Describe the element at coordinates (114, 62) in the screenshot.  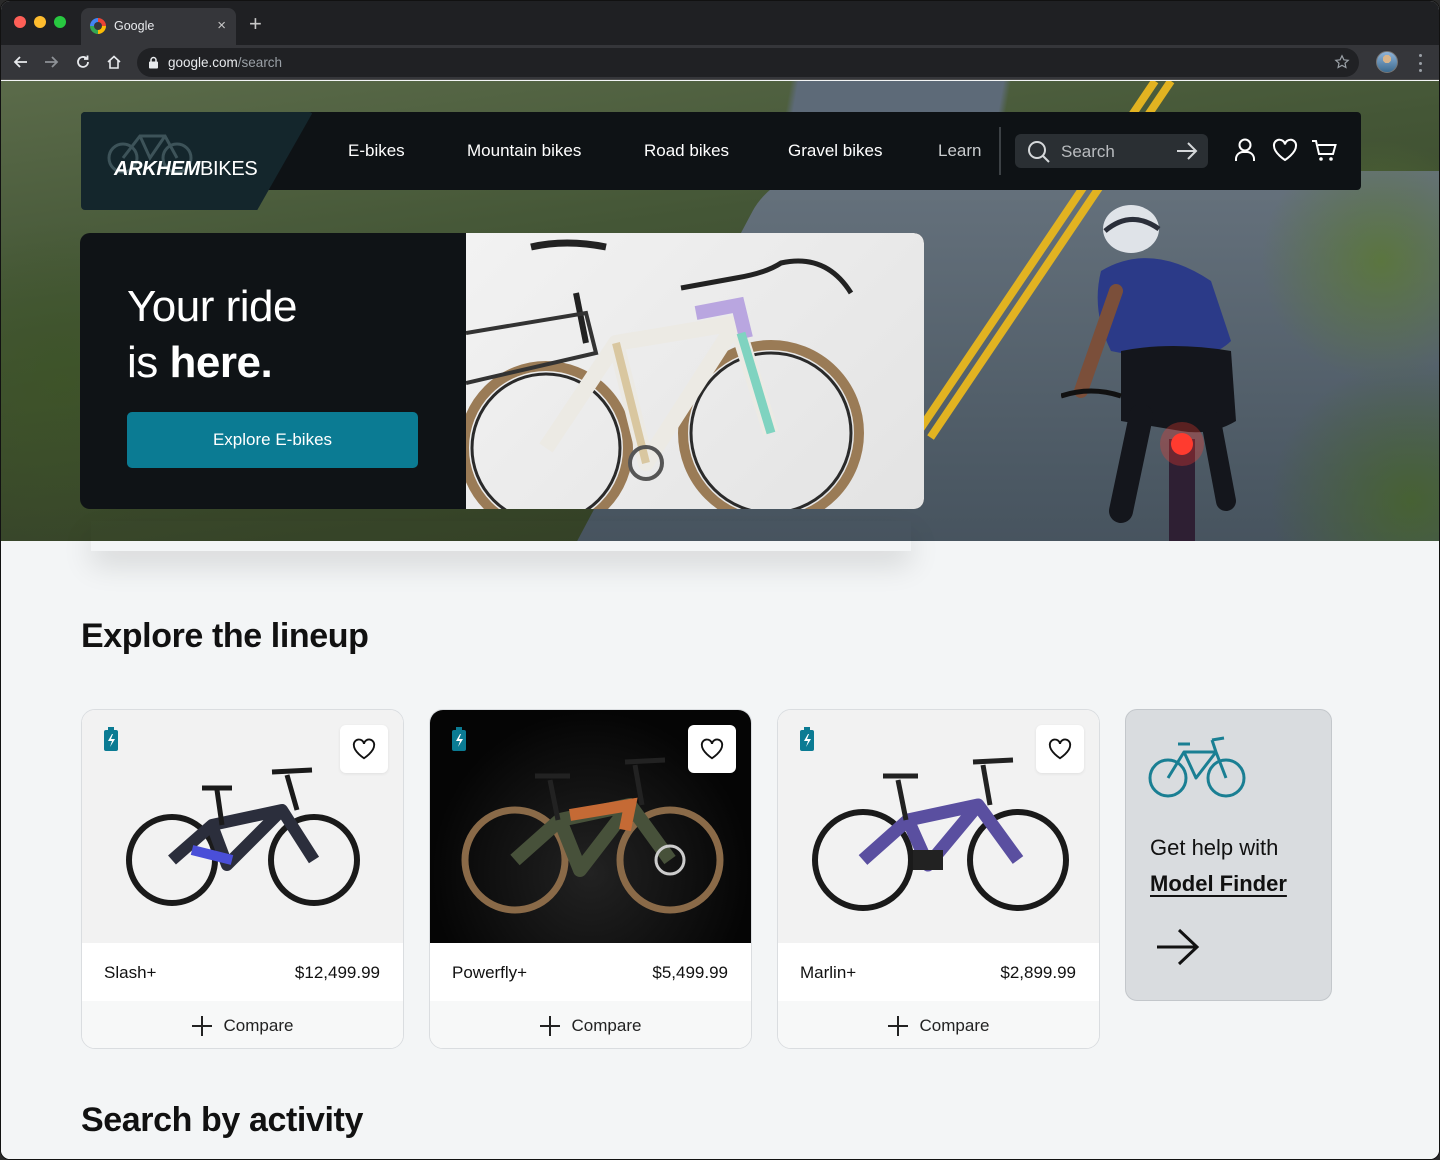
I see `home-icon` at that location.